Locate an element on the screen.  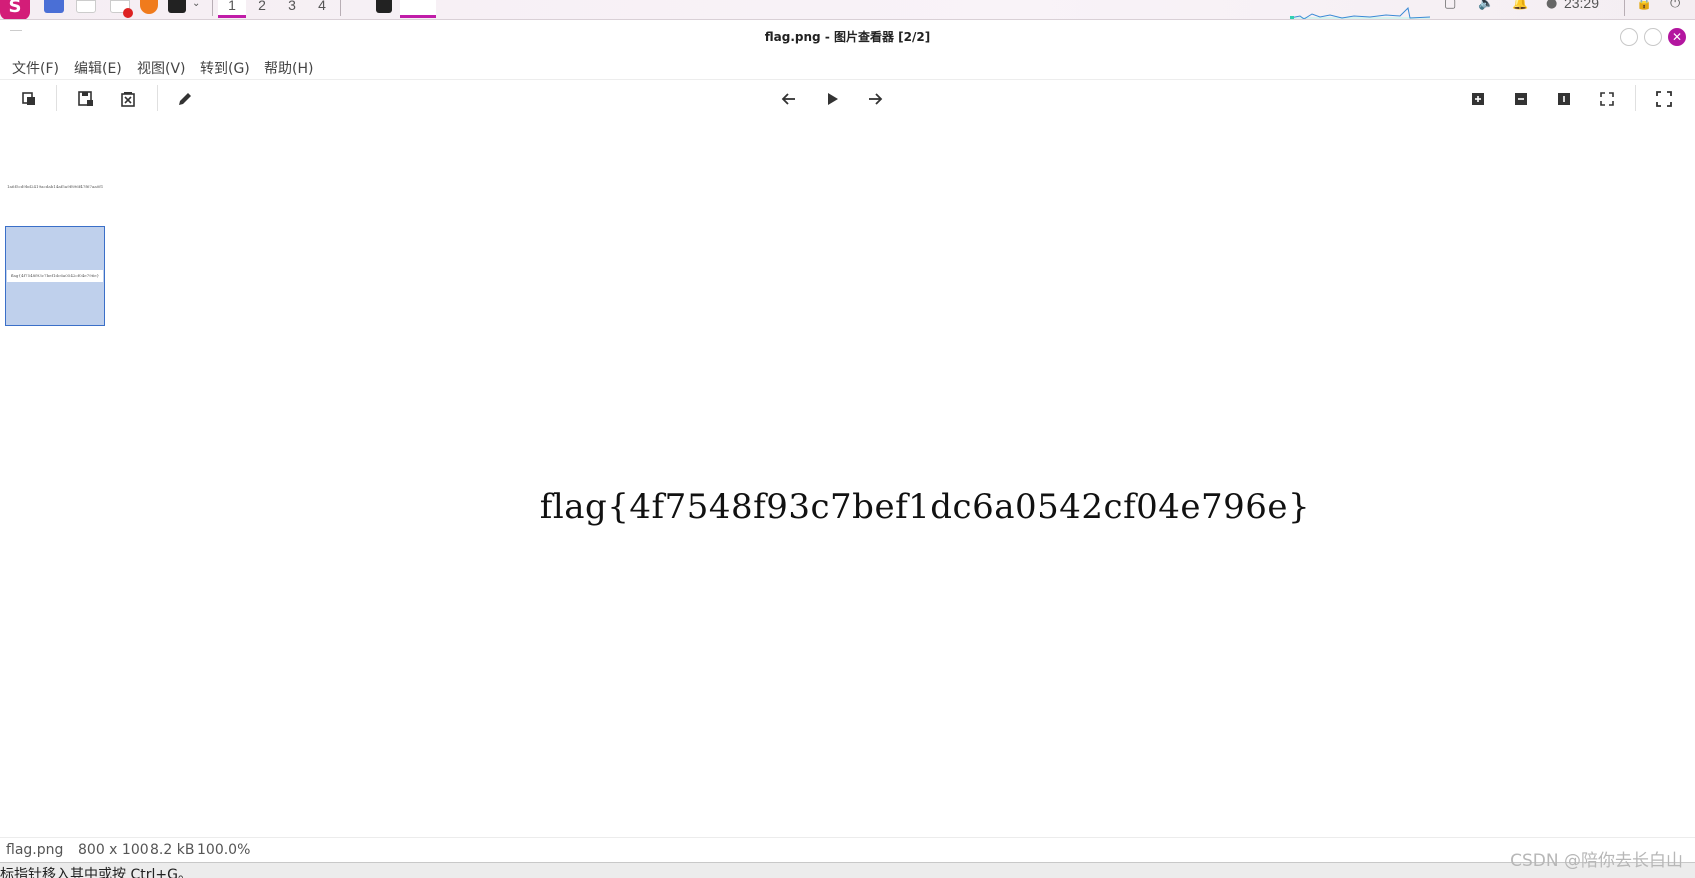
notification-bell-icon: 🔔 is located at coordinates (1520, 5).